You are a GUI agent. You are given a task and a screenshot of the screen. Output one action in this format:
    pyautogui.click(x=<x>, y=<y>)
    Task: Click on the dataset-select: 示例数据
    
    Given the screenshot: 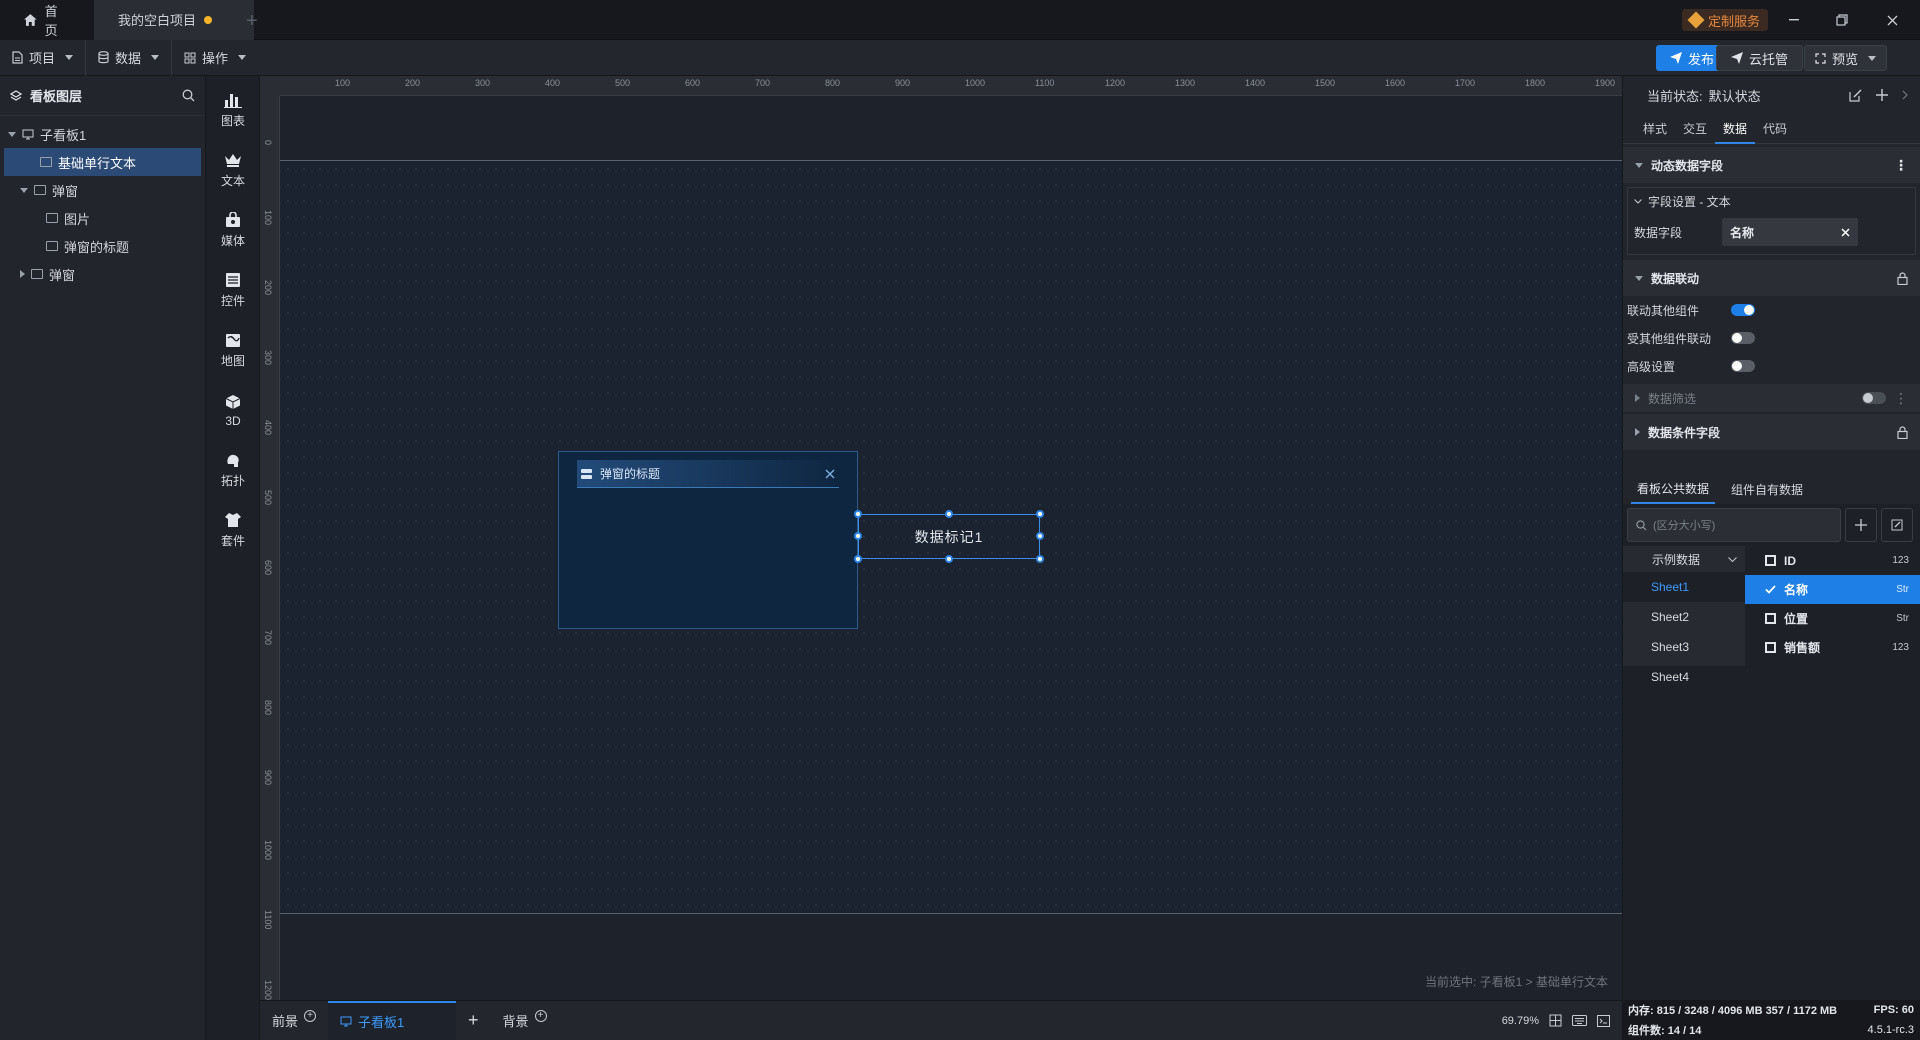 What is the action you would take?
    pyautogui.click(x=1684, y=559)
    